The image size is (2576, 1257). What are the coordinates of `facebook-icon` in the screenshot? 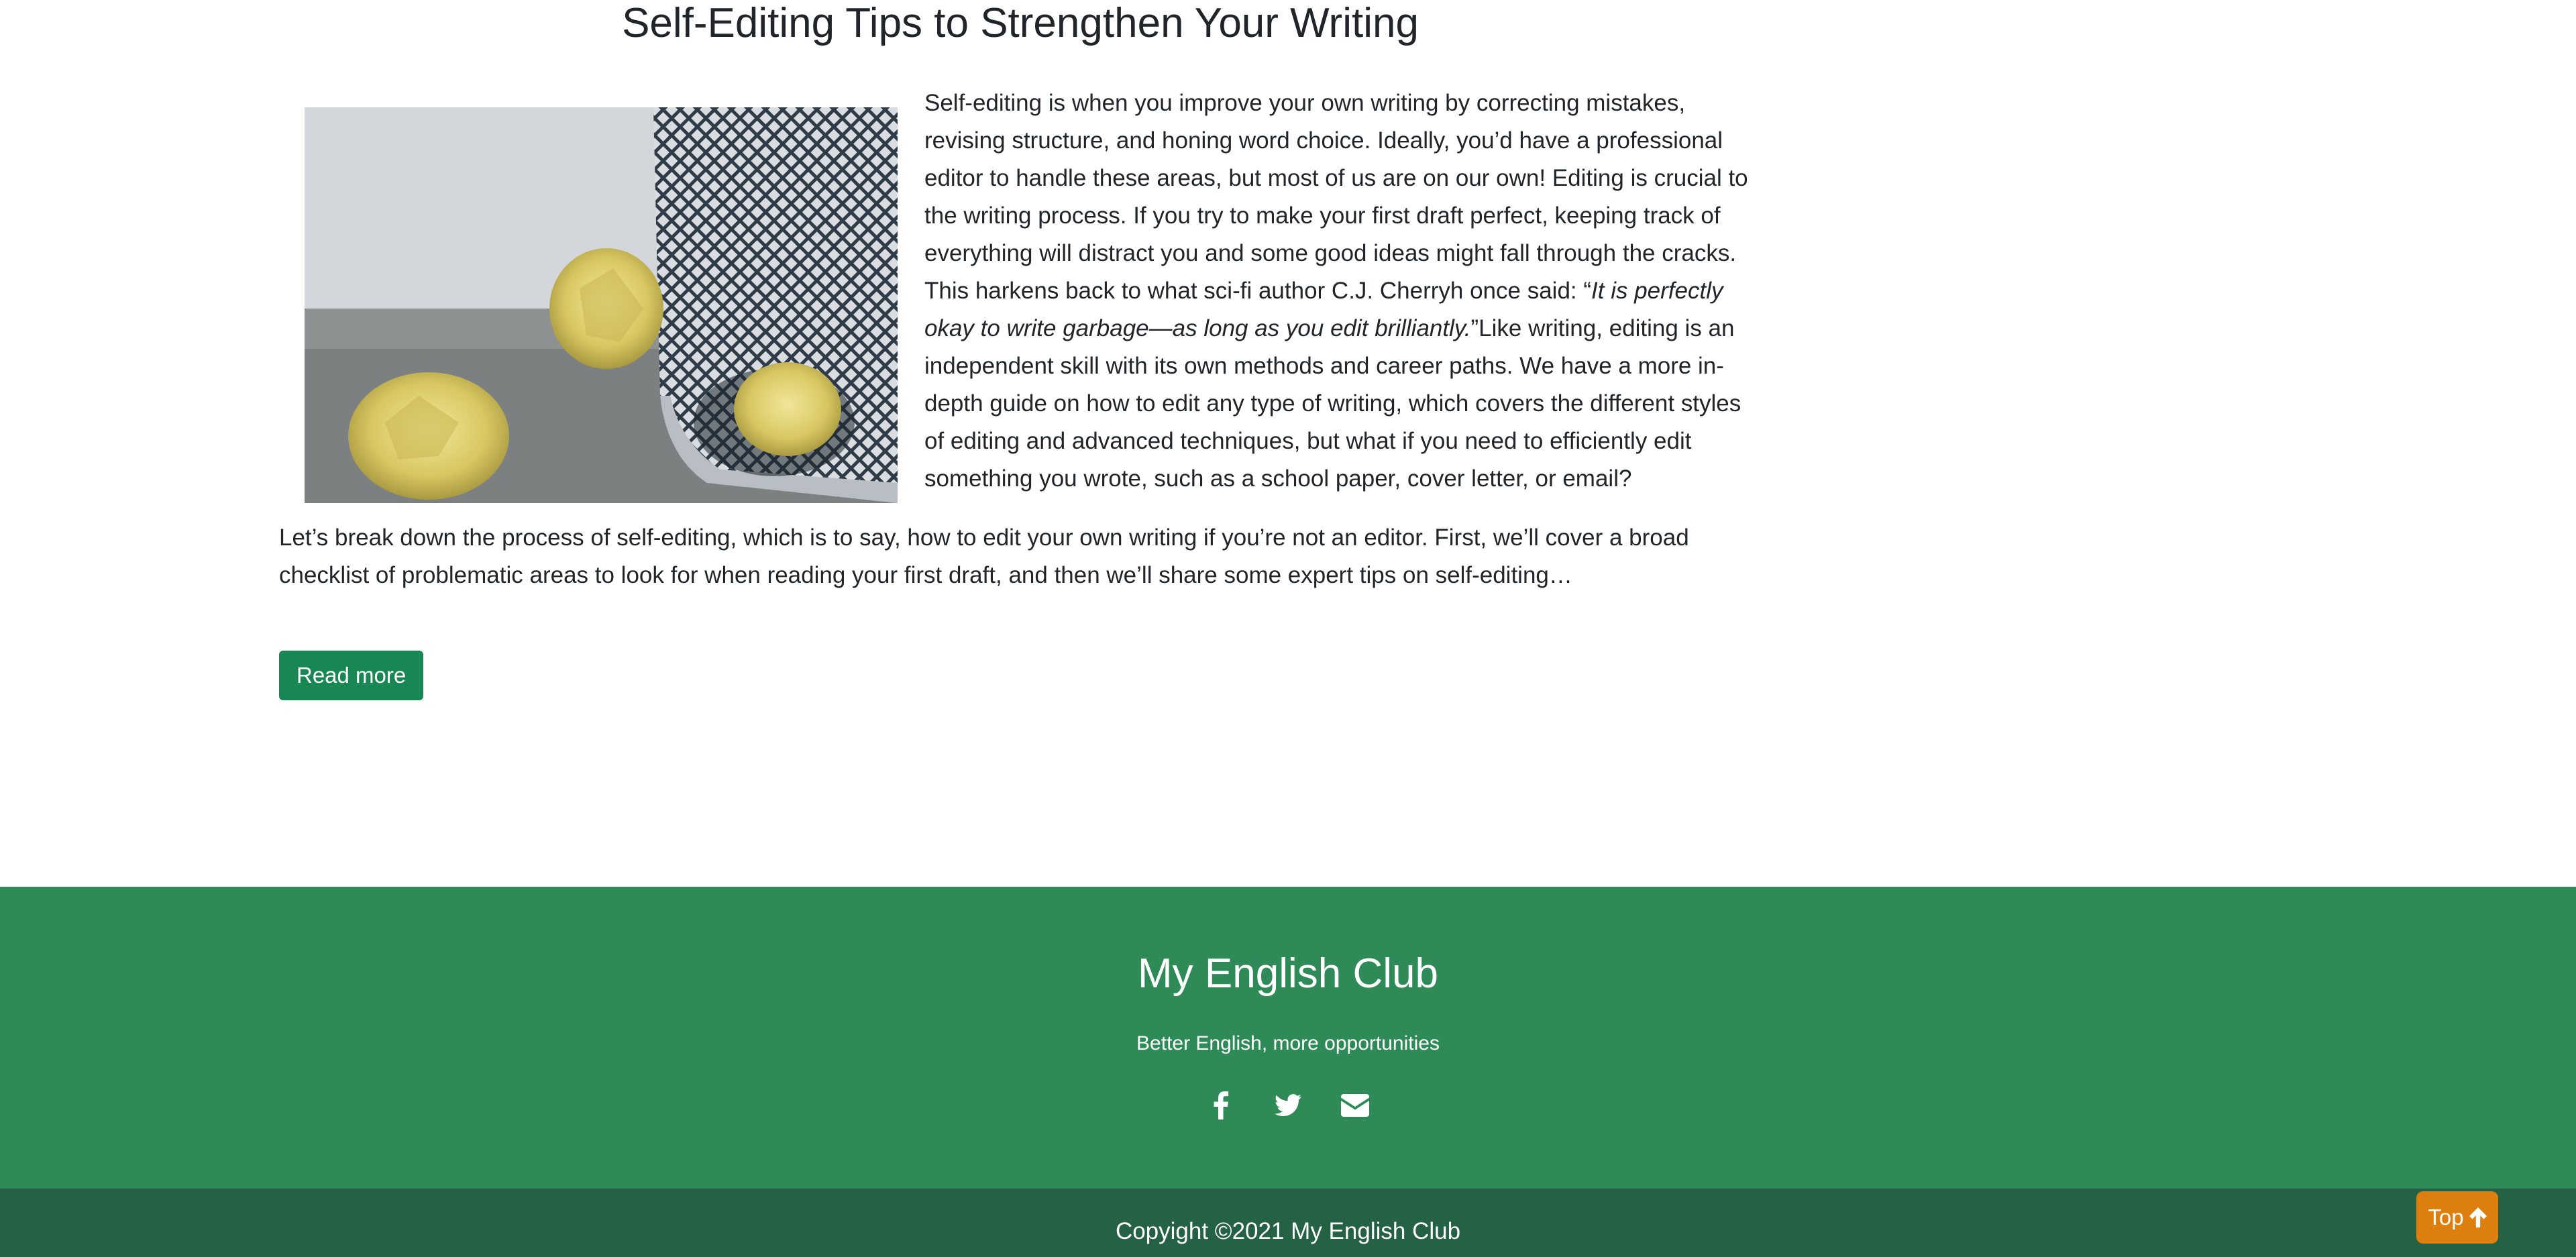 It's located at (1221, 1105).